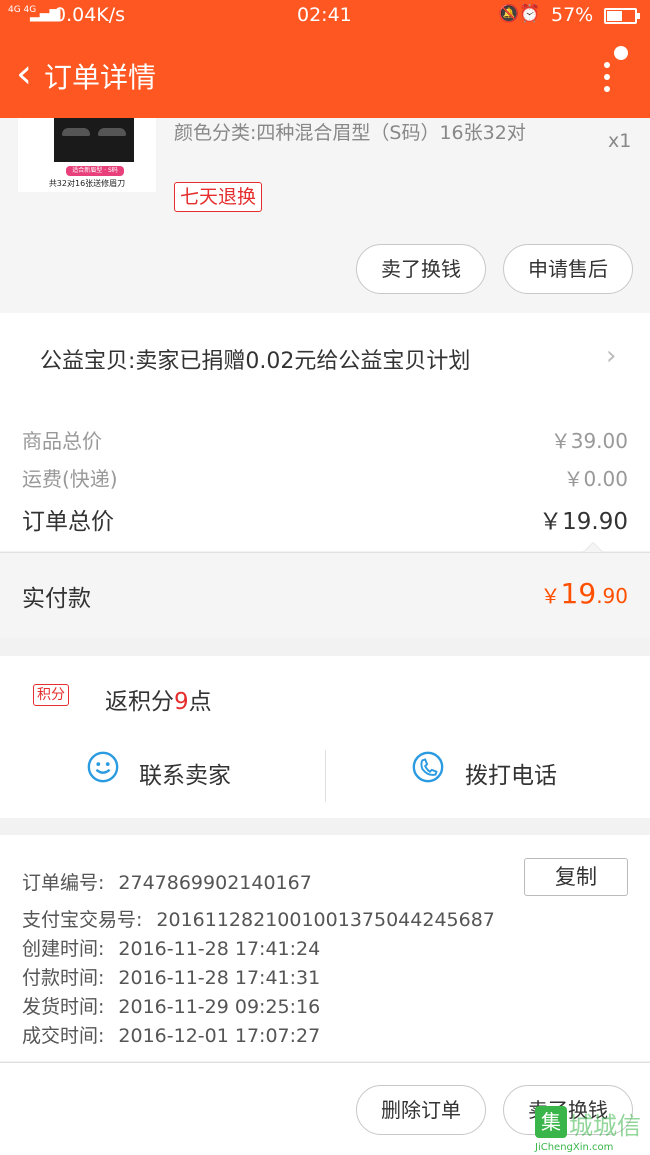 Image resolution: width=650 pixels, height=1155 pixels. What do you see at coordinates (185, 776) in the screenshot?
I see `contact-seller-label: 联系卖家` at bounding box center [185, 776].